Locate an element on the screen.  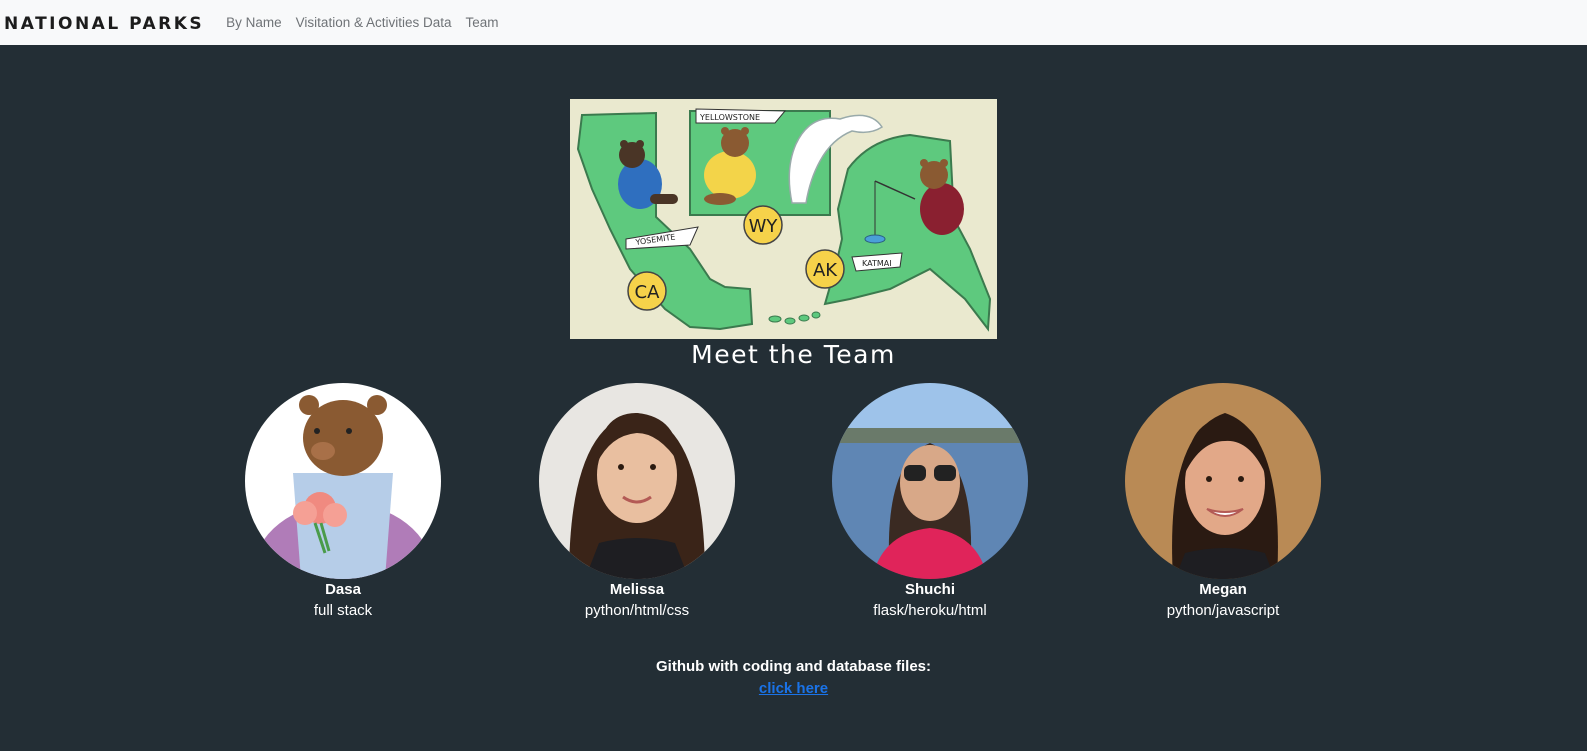
katmai-label: KATMAI is located at coordinates (877, 263).